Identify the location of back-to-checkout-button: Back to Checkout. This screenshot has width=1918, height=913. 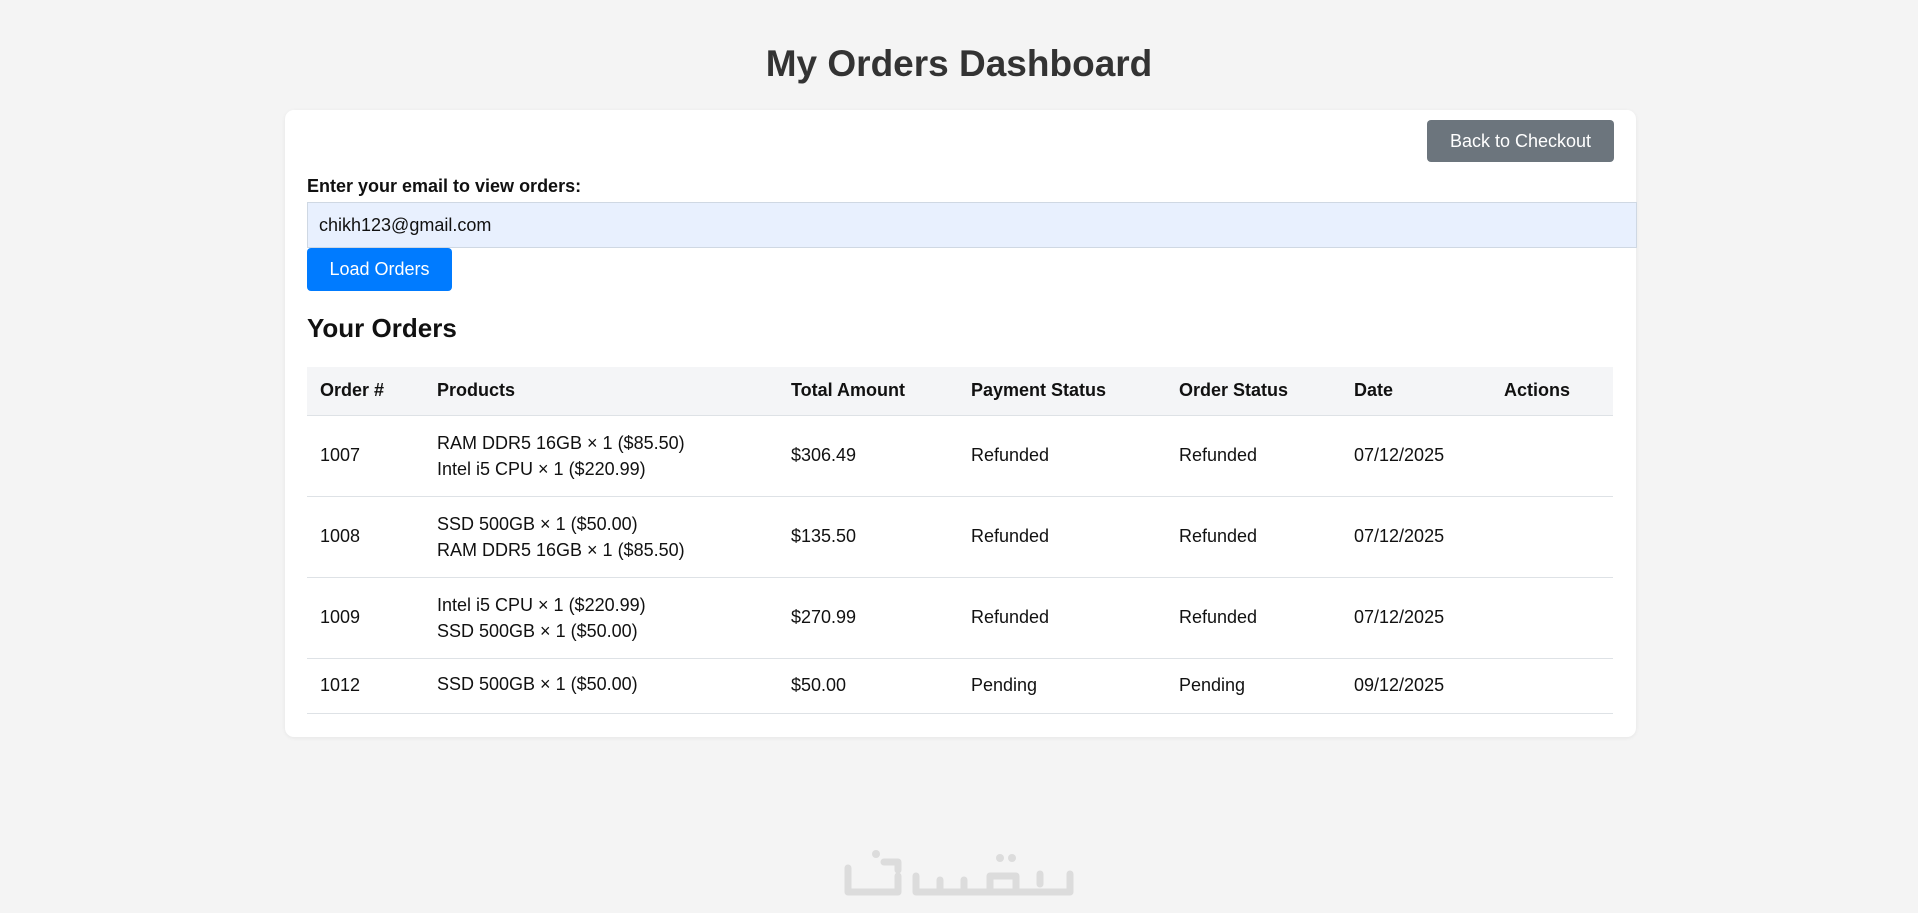
(1520, 141).